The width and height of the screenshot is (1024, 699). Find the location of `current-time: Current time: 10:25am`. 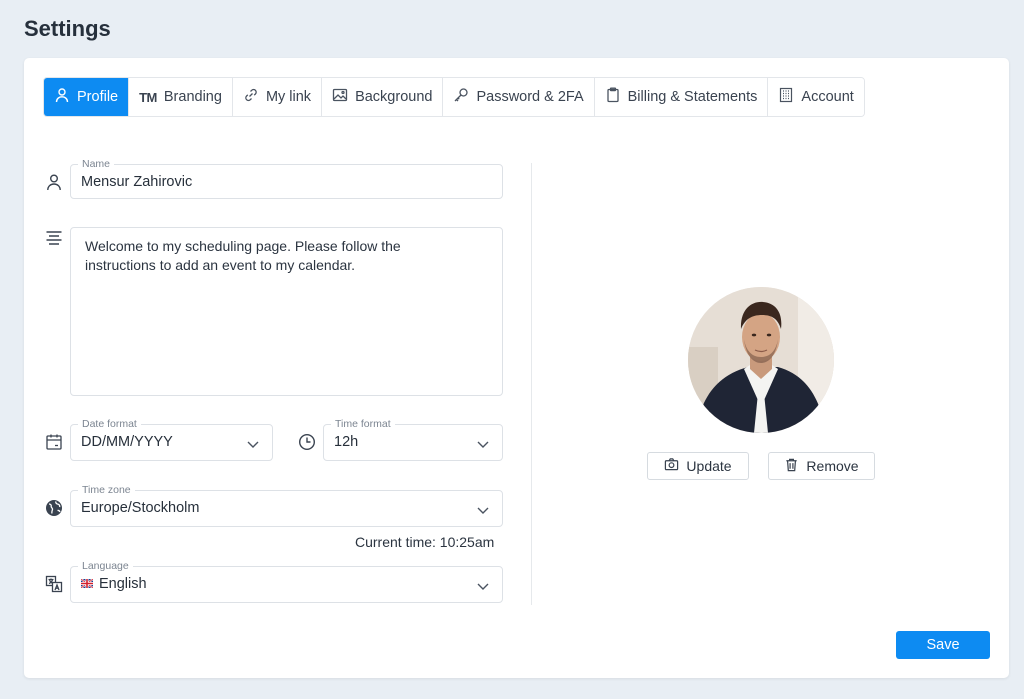

current-time: Current time: 10:25am is located at coordinates (425, 542).